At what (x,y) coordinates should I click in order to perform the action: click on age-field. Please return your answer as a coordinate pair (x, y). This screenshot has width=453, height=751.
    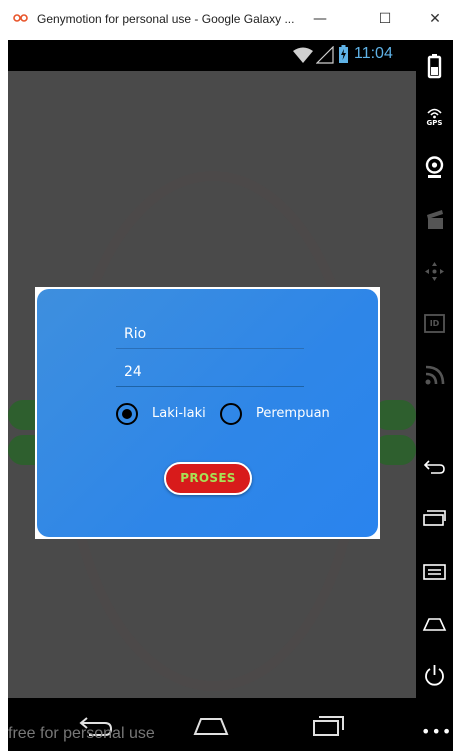
    Looking at the image, I should click on (210, 372).